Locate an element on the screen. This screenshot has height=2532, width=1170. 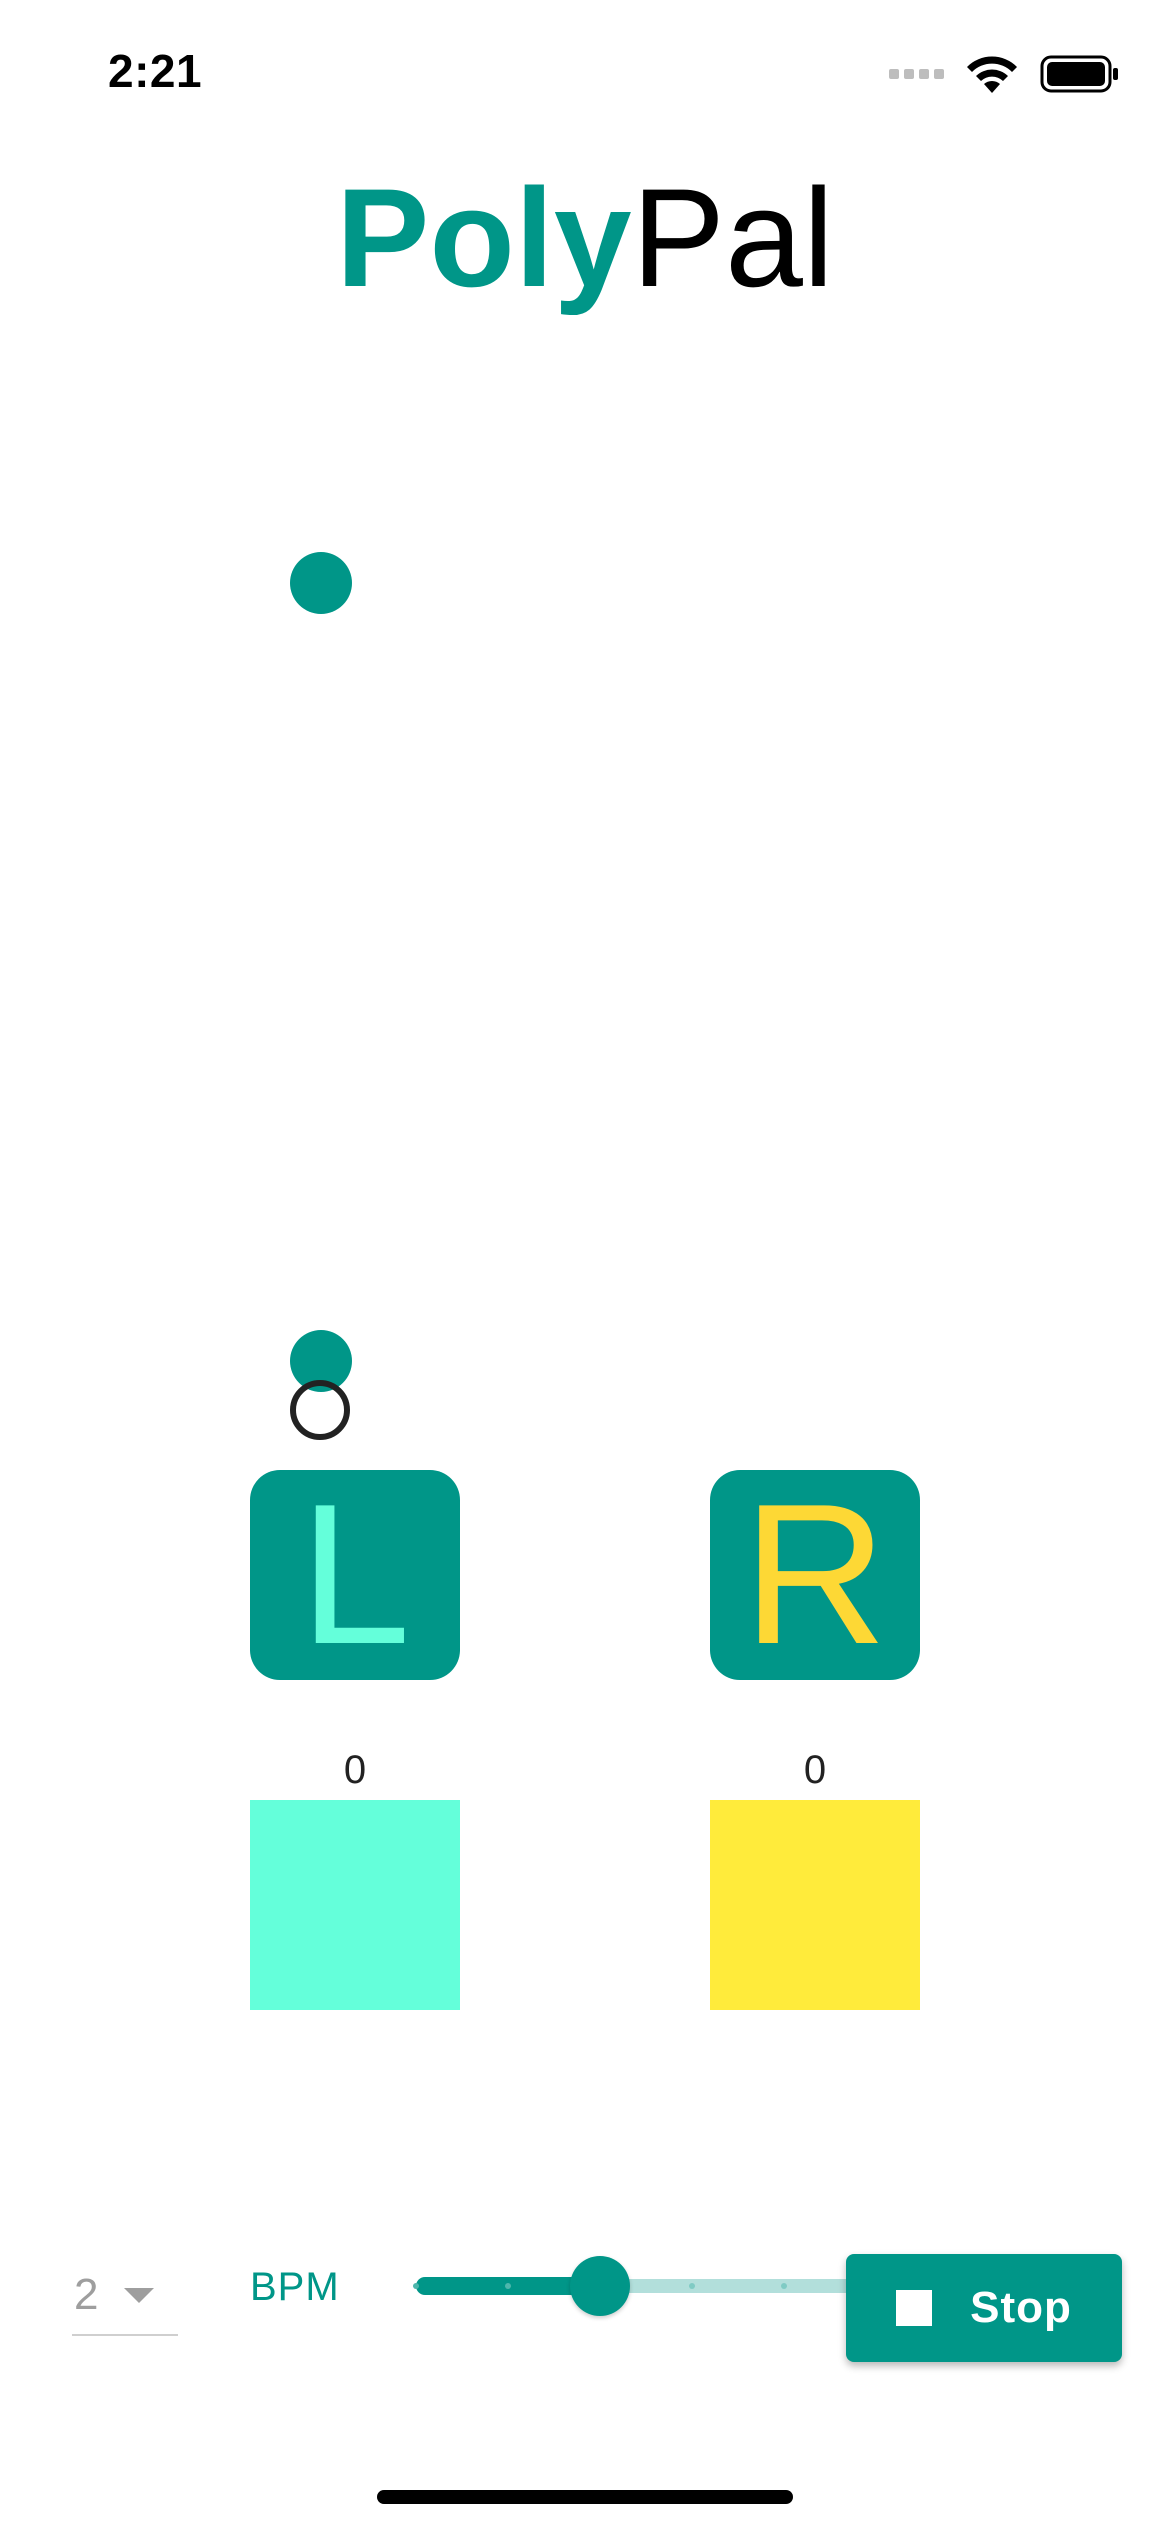
right-count: 0 is located at coordinates (815, 1770).